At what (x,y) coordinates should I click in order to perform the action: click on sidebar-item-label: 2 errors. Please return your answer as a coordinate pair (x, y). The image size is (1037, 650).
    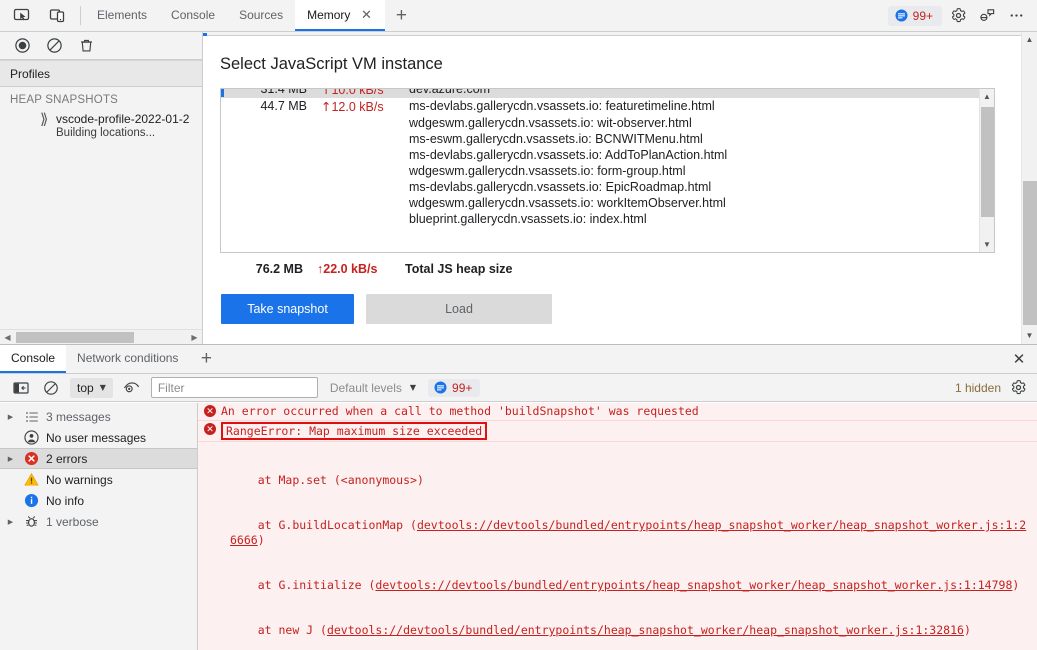
    Looking at the image, I should click on (67, 458).